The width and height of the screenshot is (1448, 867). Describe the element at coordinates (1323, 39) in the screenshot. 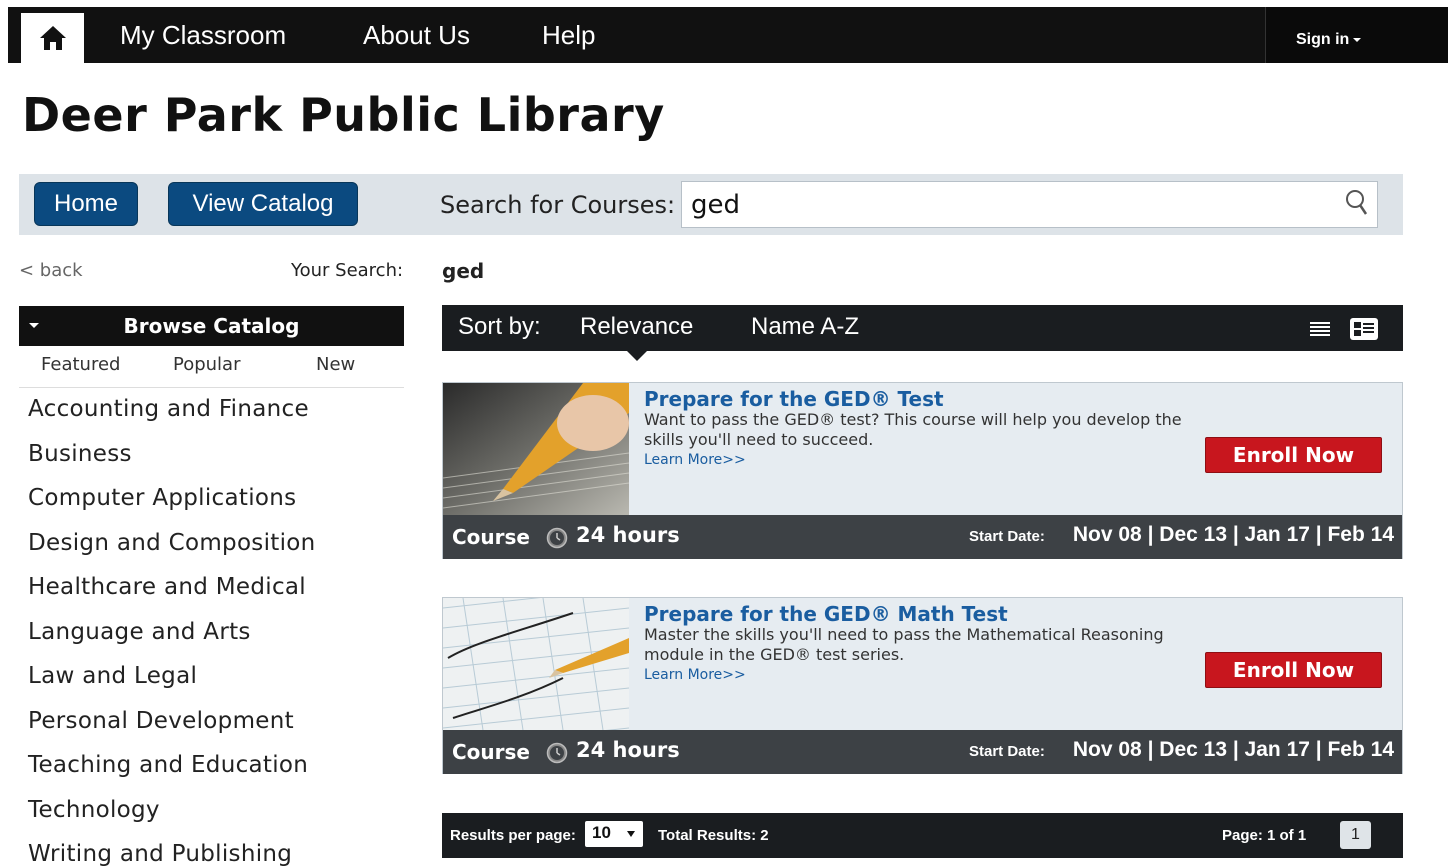

I see `sign-in-label: Sign in` at that location.